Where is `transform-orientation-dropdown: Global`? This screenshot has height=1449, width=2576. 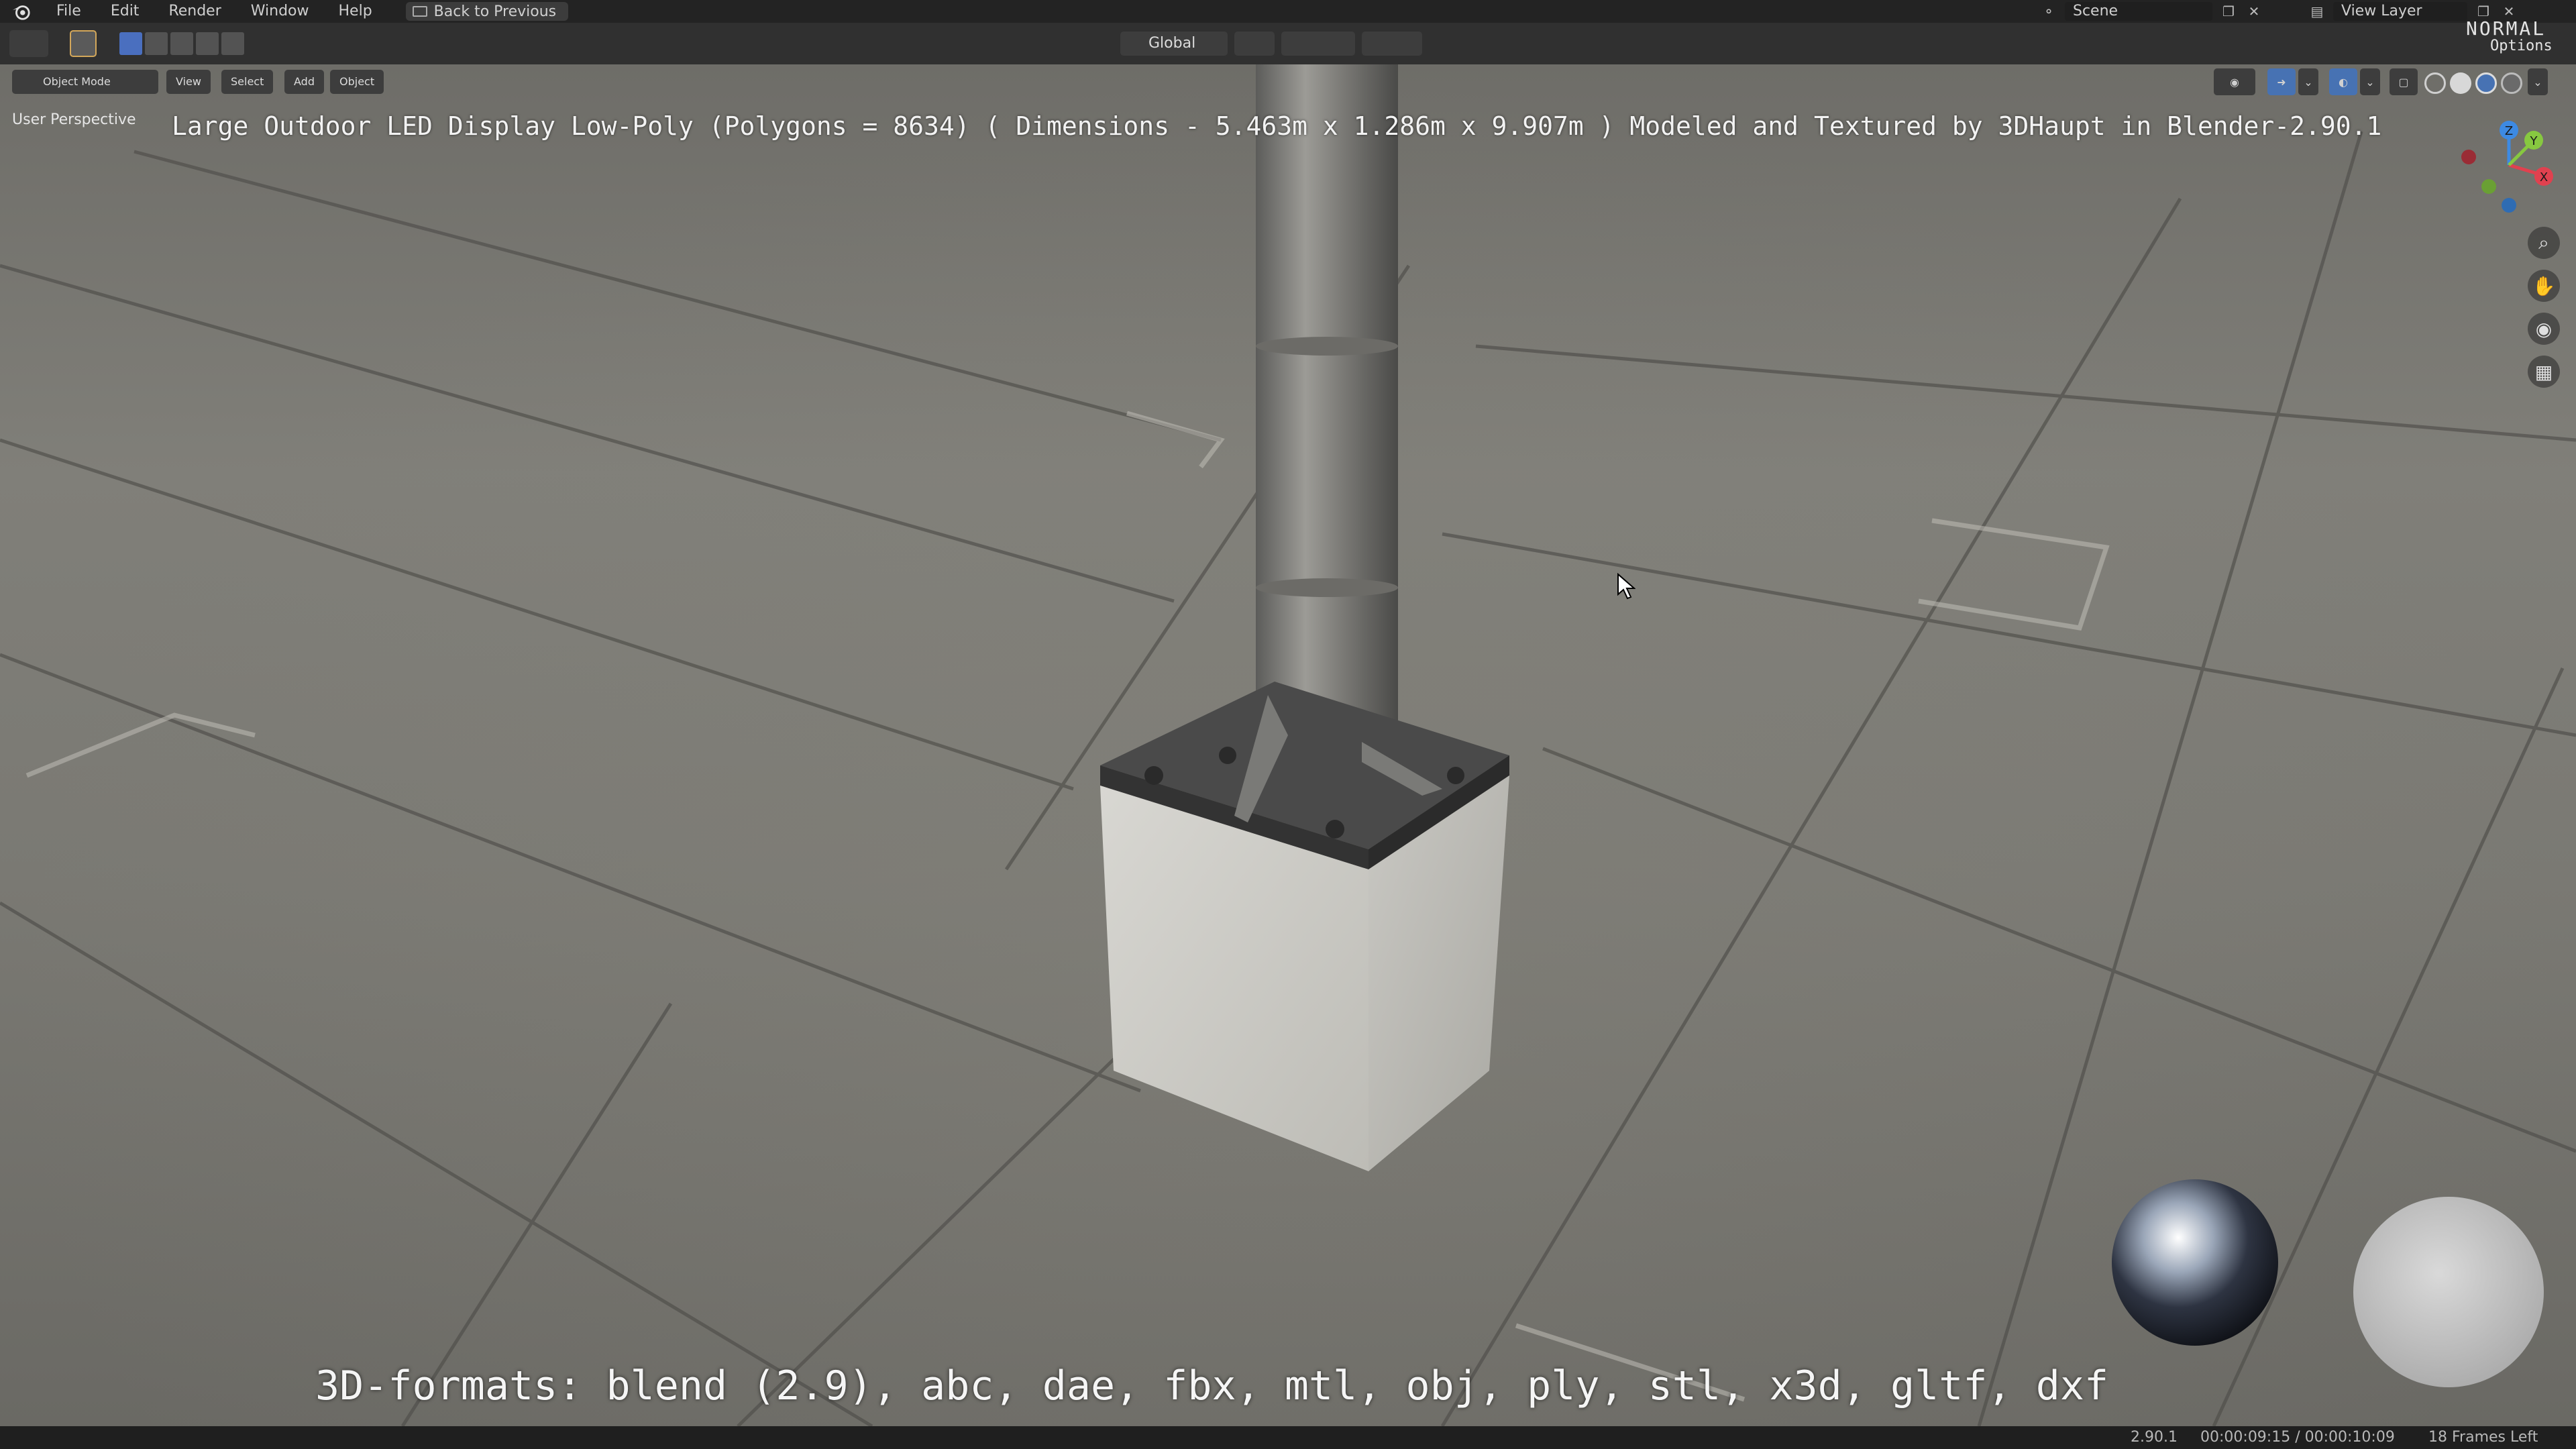
transform-orientation-dropdown: Global is located at coordinates (1174, 44).